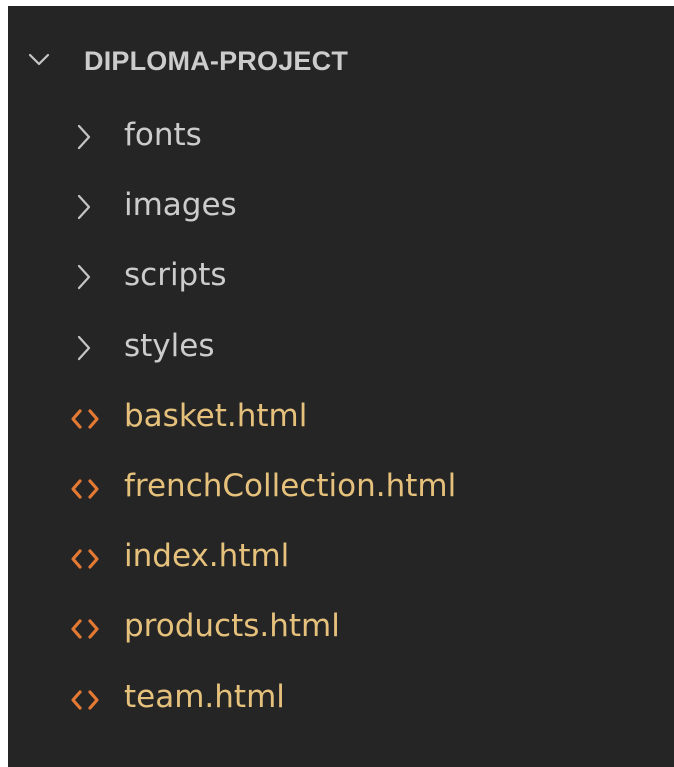 This screenshot has width=674, height=767. I want to click on chevron-down-icon, so click(39, 60).